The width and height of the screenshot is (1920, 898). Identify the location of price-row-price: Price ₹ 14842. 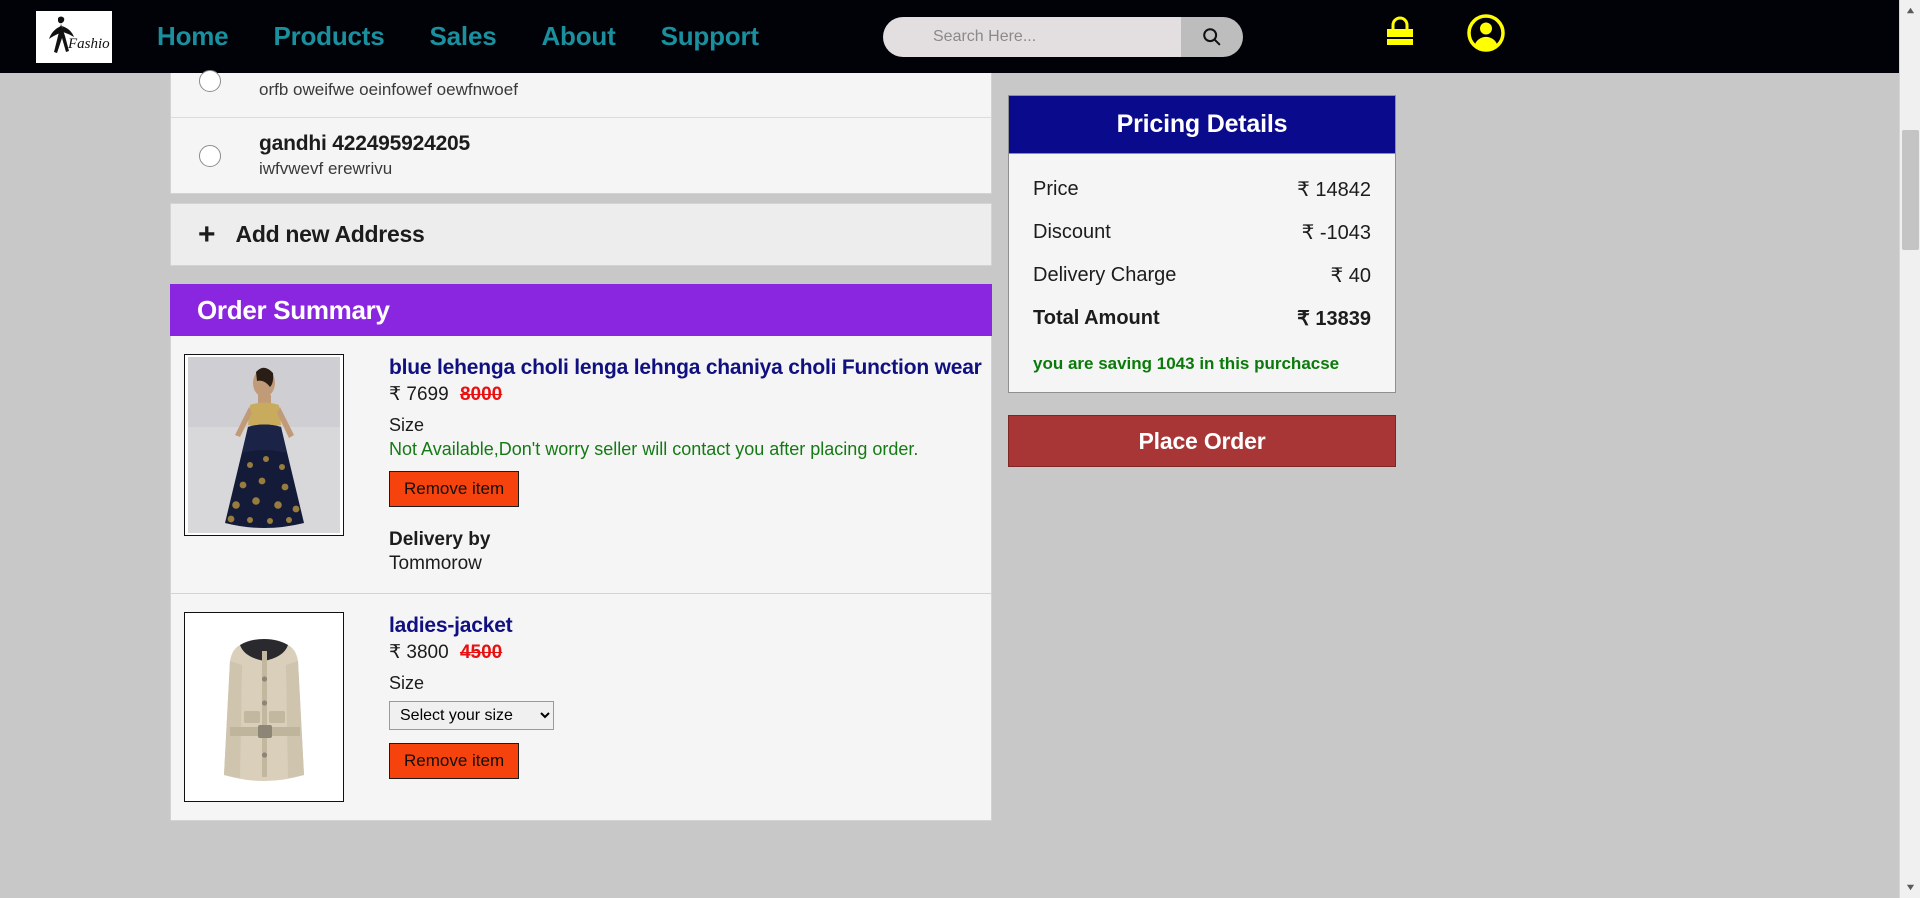
(1202, 189).